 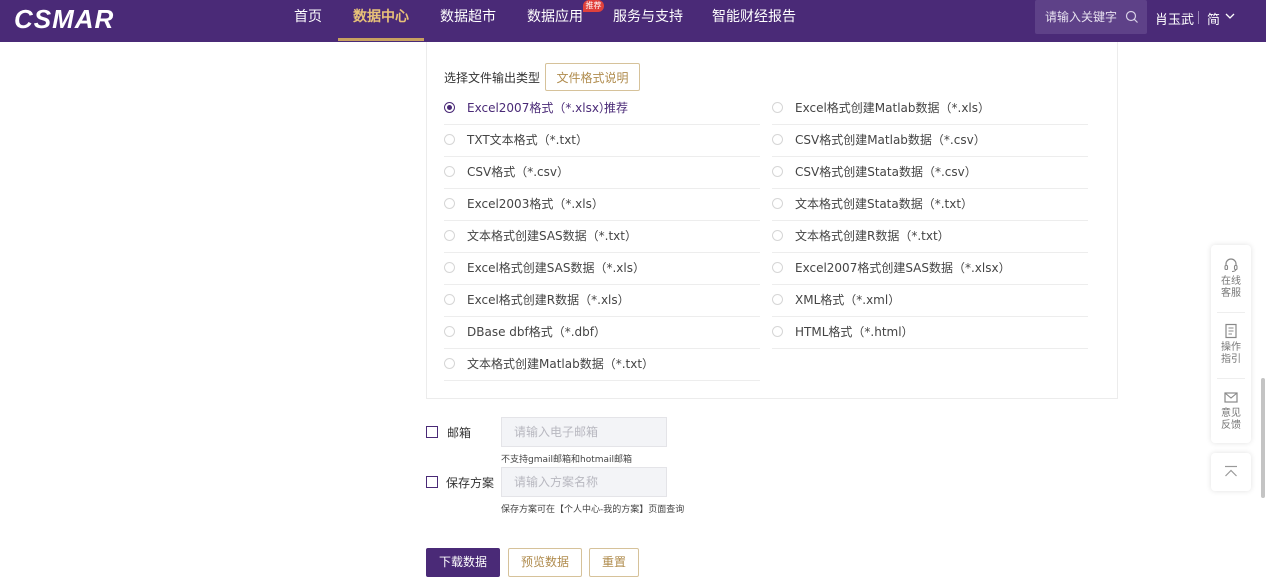 What do you see at coordinates (432, 432) in the screenshot?
I see `email-checkbox` at bounding box center [432, 432].